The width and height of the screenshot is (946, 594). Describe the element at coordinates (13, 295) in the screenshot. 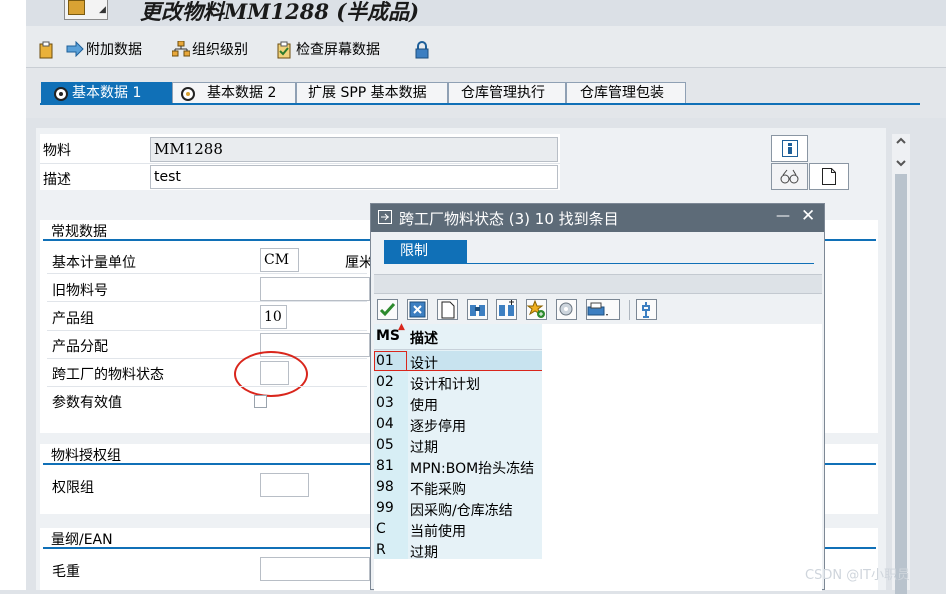

I see `left-margin` at that location.